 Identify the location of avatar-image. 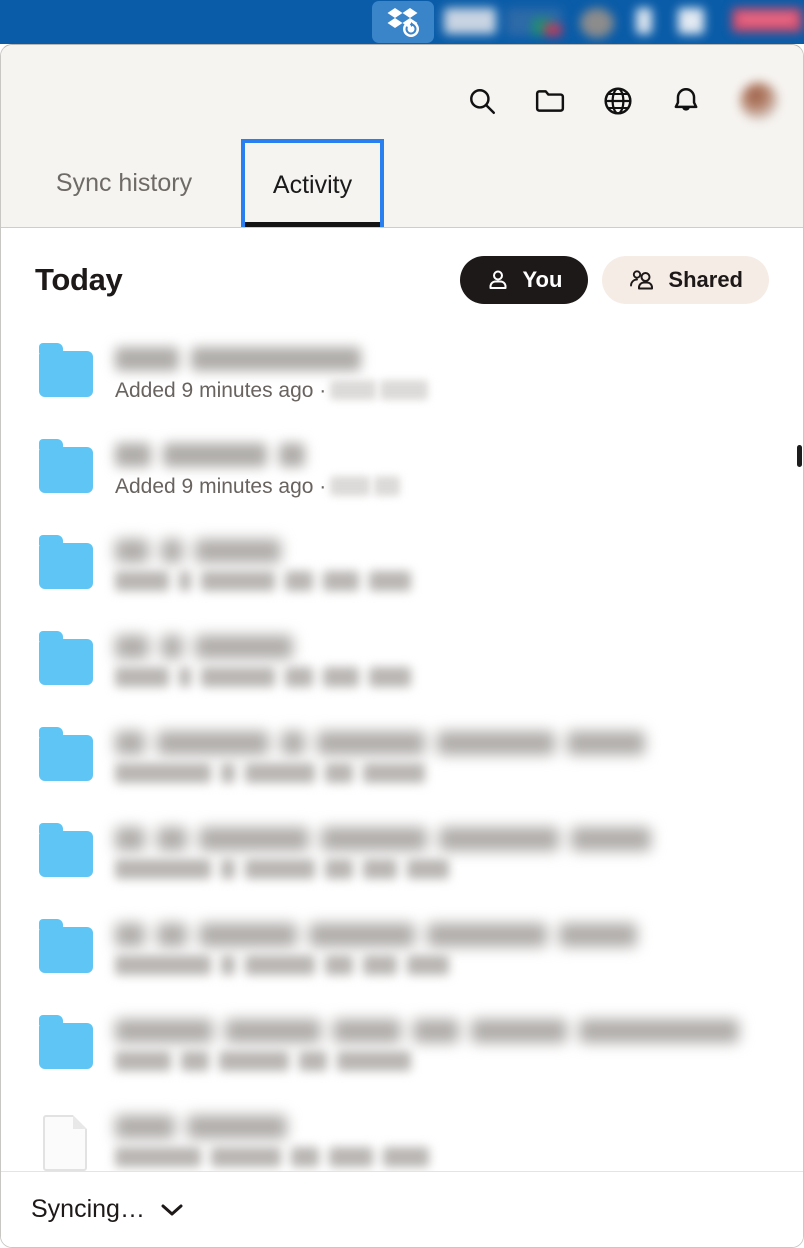
(759, 101).